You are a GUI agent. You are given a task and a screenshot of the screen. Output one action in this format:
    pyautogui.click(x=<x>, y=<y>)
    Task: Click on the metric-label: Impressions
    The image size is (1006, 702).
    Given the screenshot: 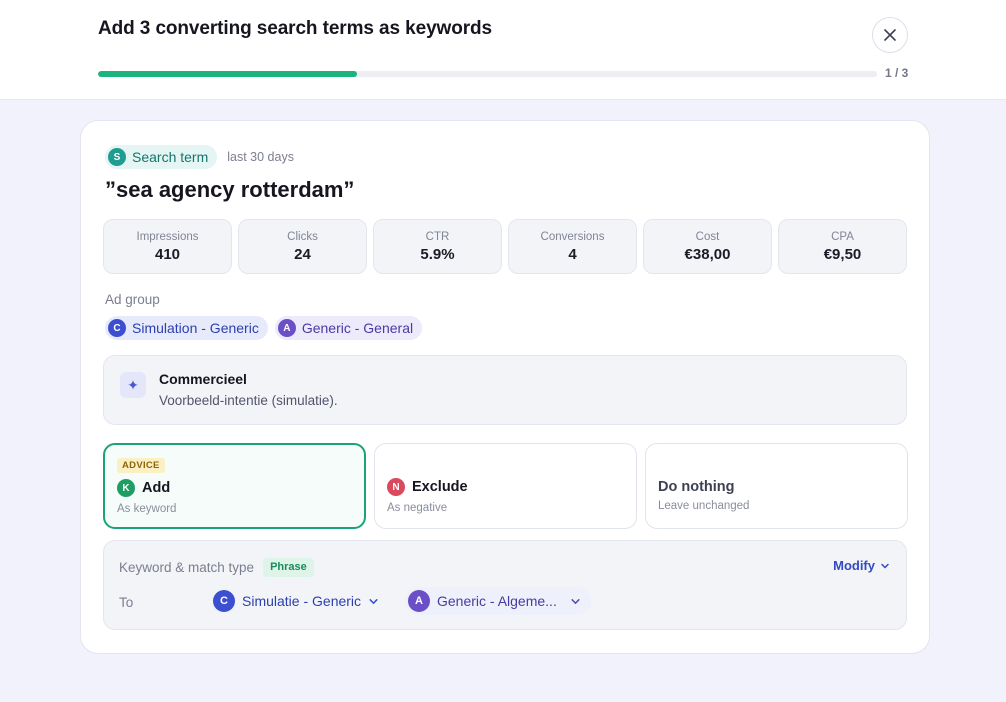 What is the action you would take?
    pyautogui.click(x=167, y=236)
    